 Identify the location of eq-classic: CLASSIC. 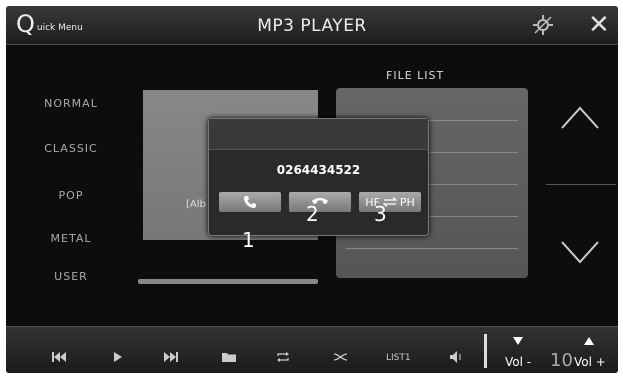
(71, 148).